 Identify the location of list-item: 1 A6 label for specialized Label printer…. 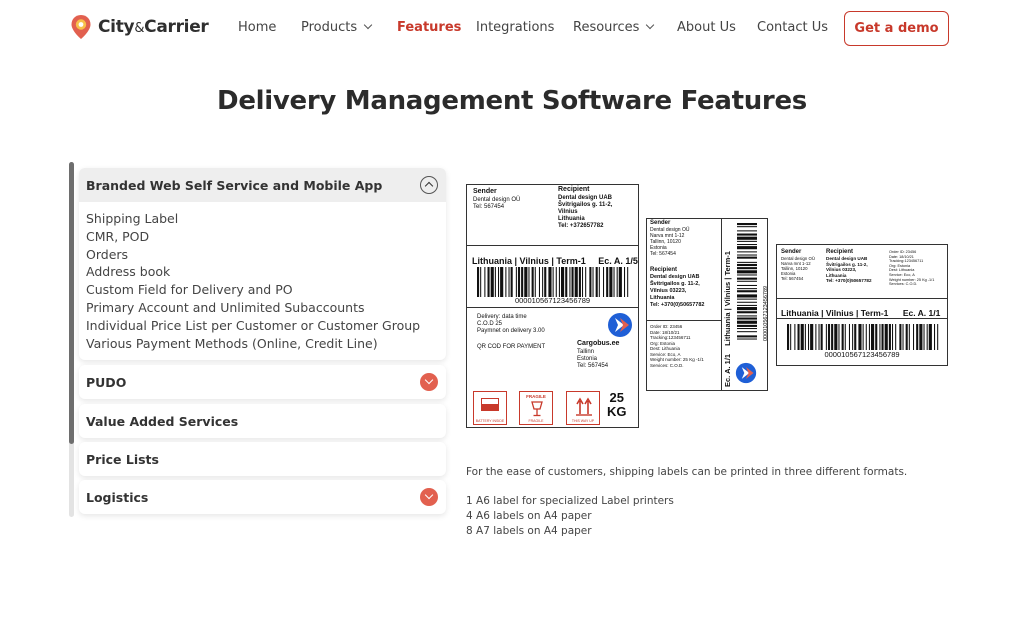
(570, 501).